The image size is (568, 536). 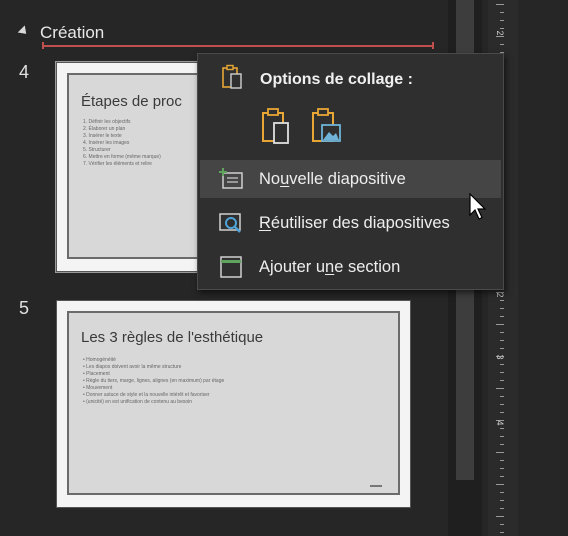 What do you see at coordinates (72, 32) in the screenshot?
I see `section-name: Création` at bounding box center [72, 32].